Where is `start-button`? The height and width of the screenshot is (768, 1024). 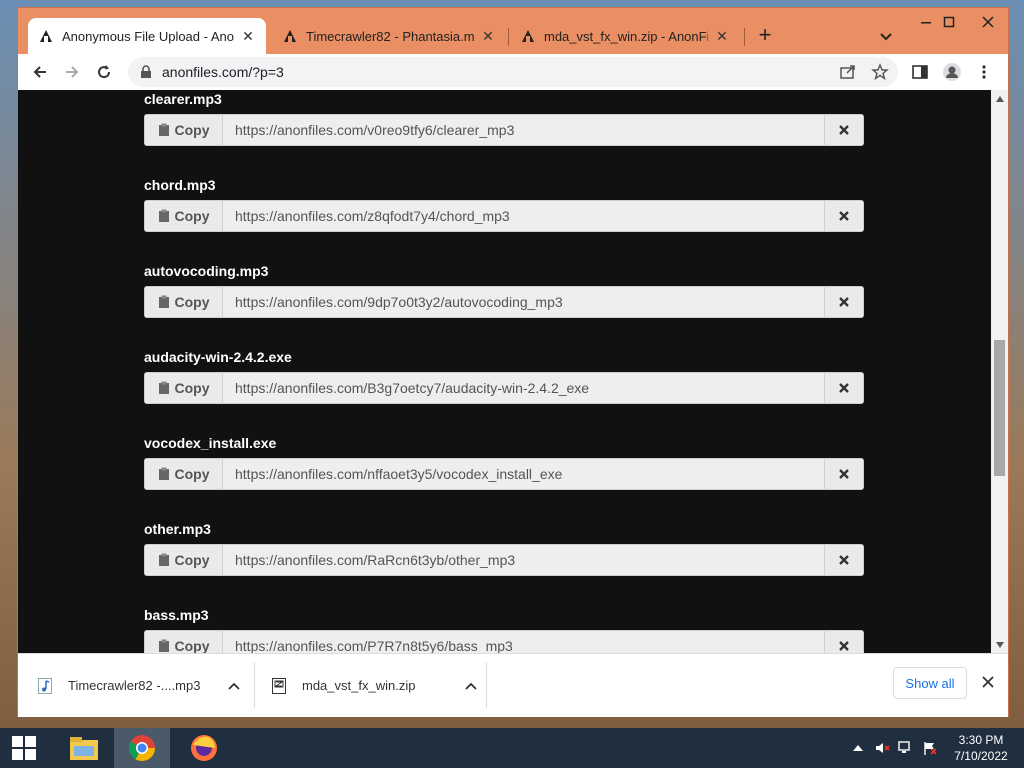 start-button is located at coordinates (24, 748).